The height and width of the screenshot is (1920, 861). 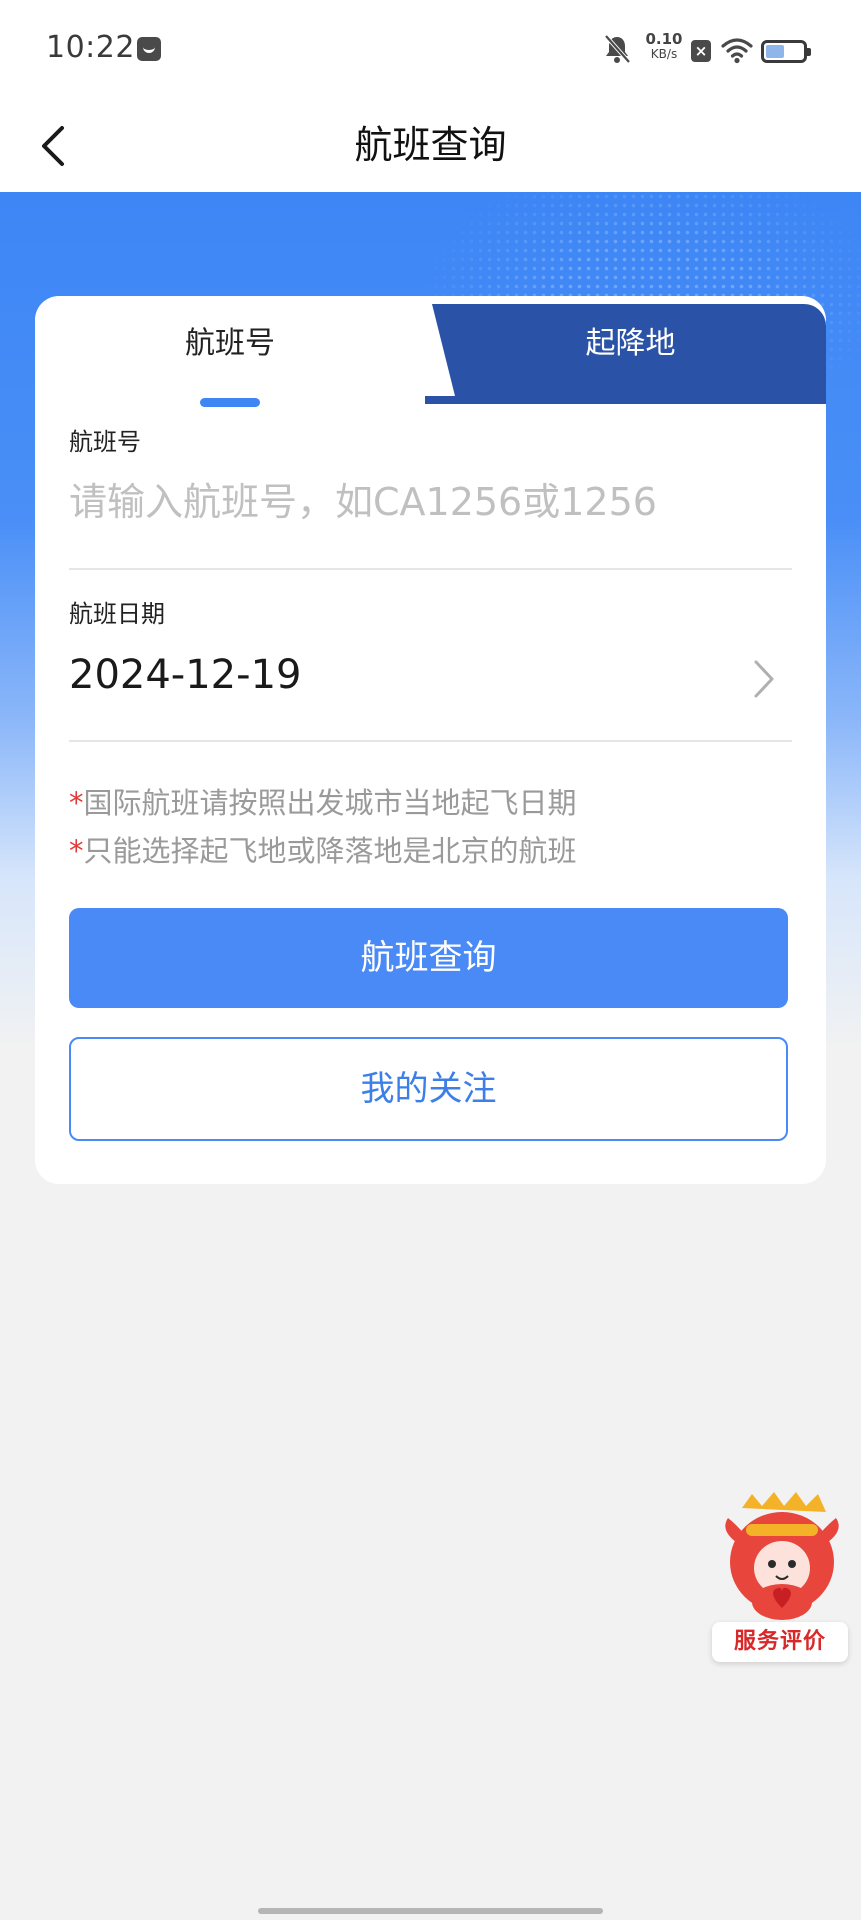 I want to click on service-rating-label: 服务评价, so click(x=780, y=1642).